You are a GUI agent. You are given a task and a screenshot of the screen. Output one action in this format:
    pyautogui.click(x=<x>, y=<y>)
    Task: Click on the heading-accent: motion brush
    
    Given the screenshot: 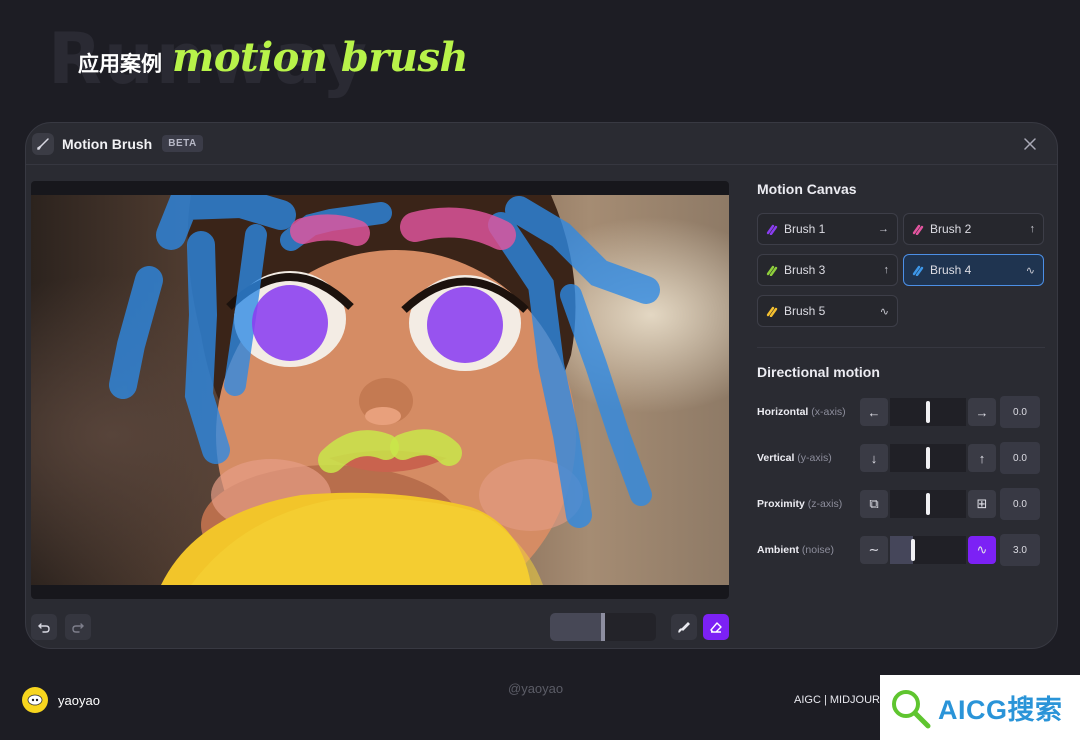 What is the action you would take?
    pyautogui.click(x=320, y=57)
    